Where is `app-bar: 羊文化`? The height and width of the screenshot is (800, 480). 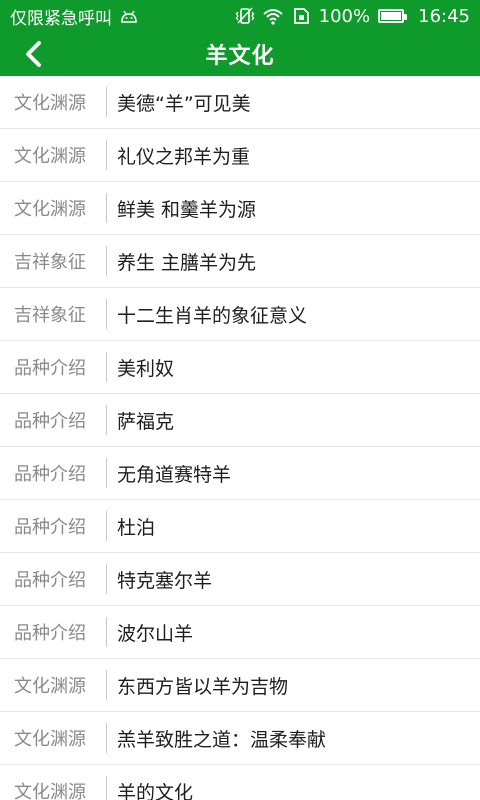 app-bar: 羊文化 is located at coordinates (240, 54).